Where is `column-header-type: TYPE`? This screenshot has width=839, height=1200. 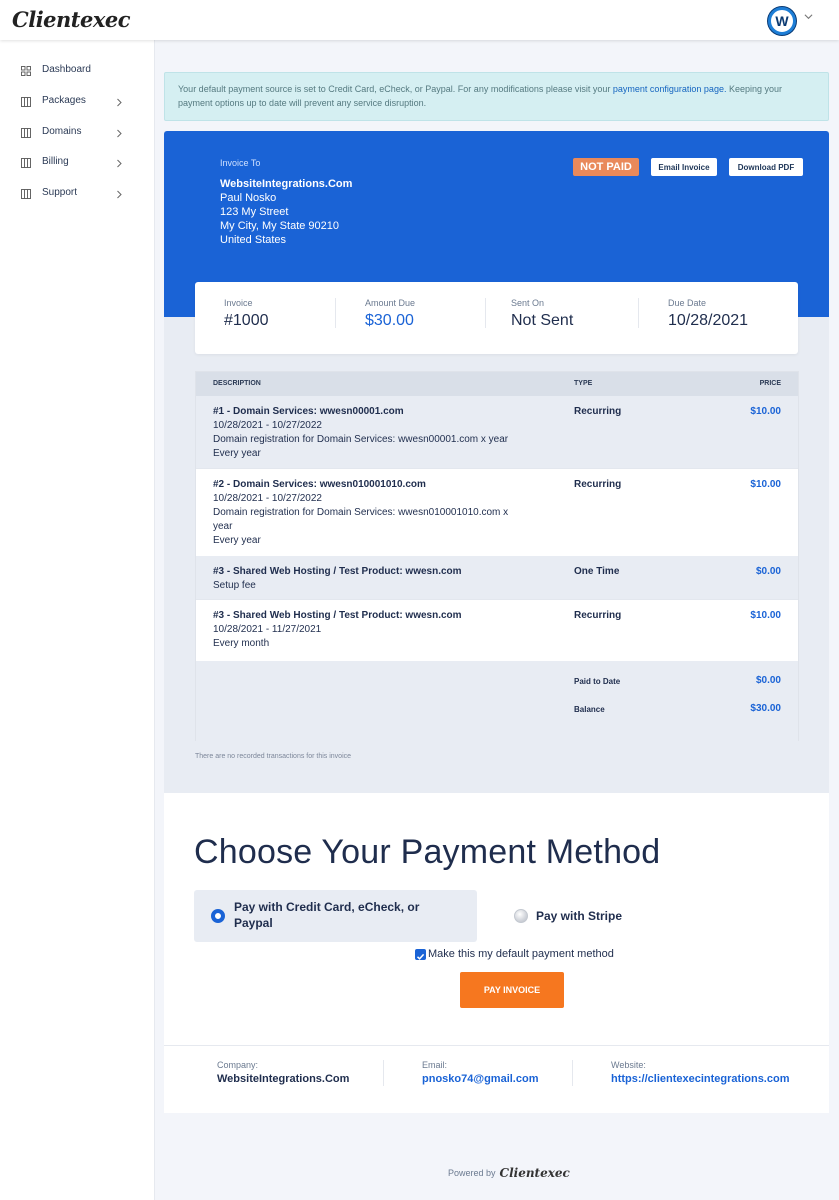 column-header-type: TYPE is located at coordinates (583, 383).